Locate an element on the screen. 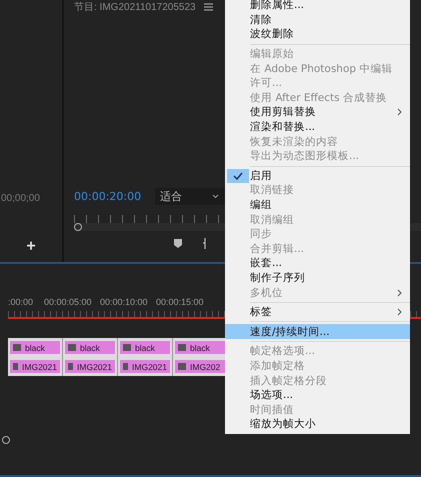 This screenshot has height=477, width=421. ruler-label: 00:00:05:00 is located at coordinates (68, 302).